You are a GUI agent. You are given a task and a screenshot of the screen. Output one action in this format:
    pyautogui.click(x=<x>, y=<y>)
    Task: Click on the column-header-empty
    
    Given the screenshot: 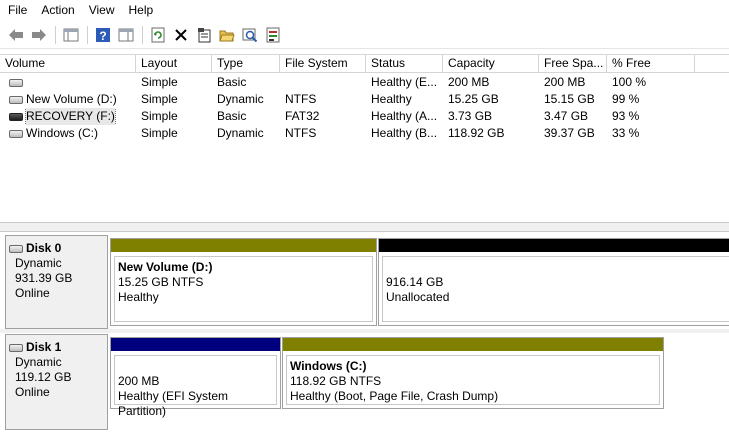 What is the action you would take?
    pyautogui.click(x=712, y=64)
    